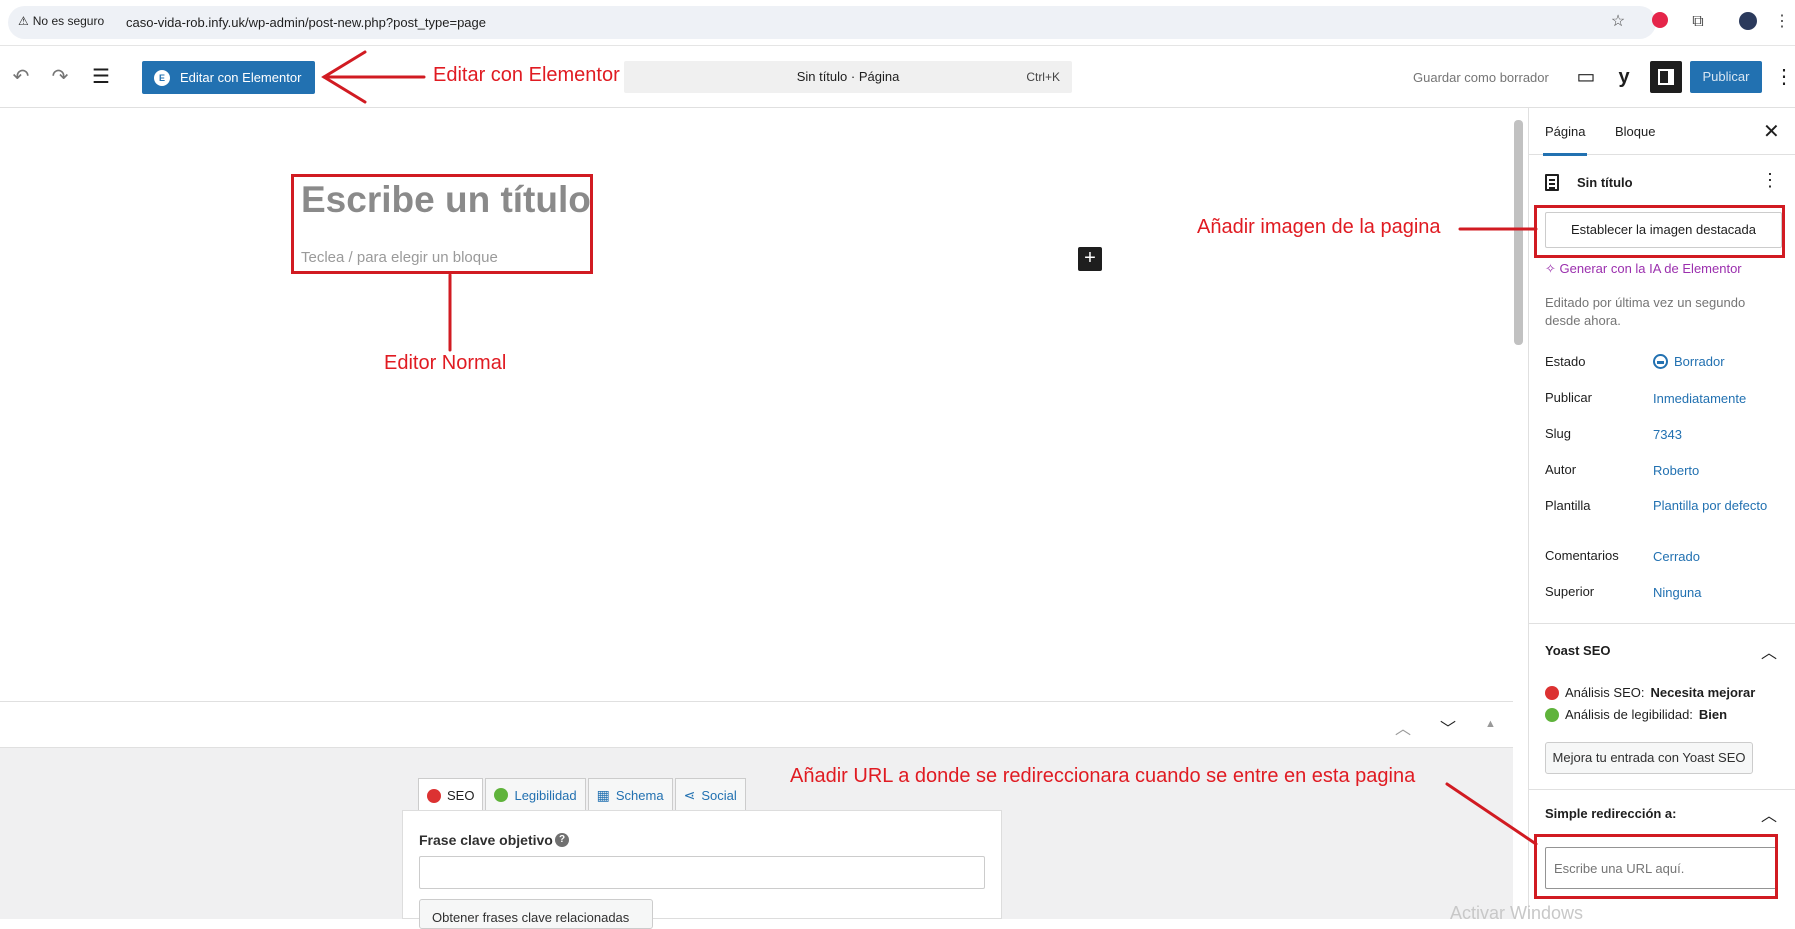 The image size is (1795, 929). What do you see at coordinates (1659, 231) in the screenshot?
I see `annotation-box-featured` at bounding box center [1659, 231].